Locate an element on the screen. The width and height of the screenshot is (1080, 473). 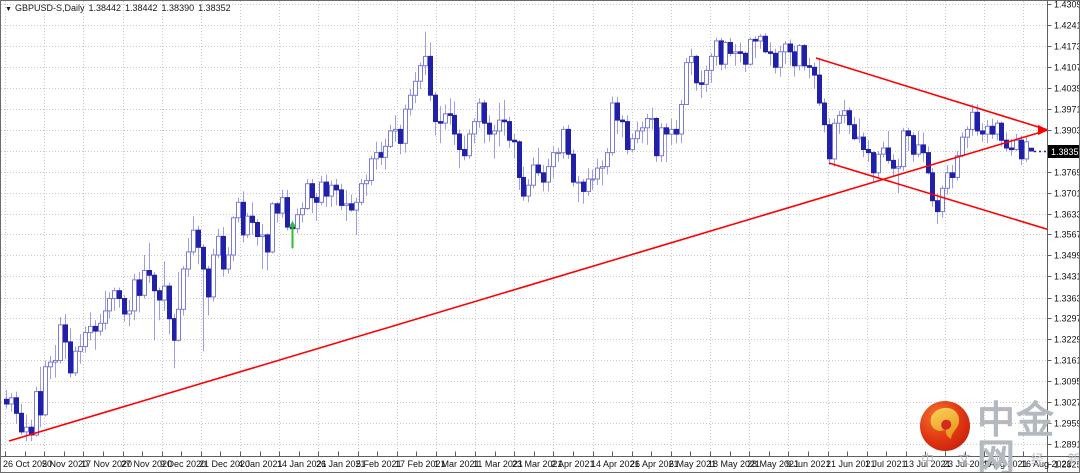
date-axis-label: 9 Jun 2021 is located at coordinates (808, 464).